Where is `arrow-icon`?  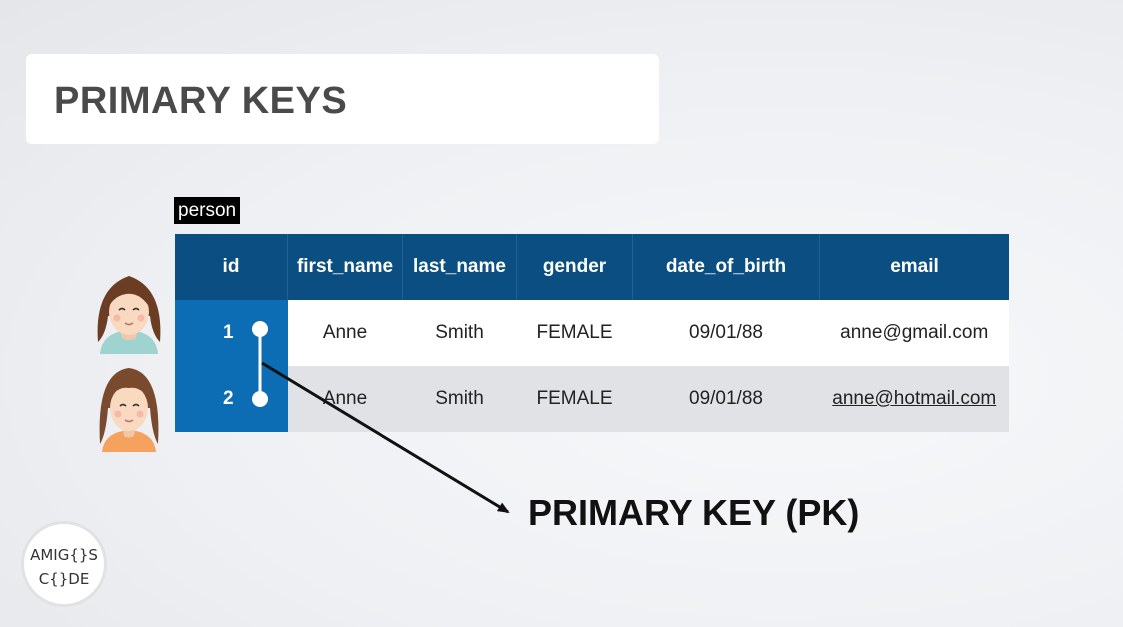
arrow-icon is located at coordinates (385, 437).